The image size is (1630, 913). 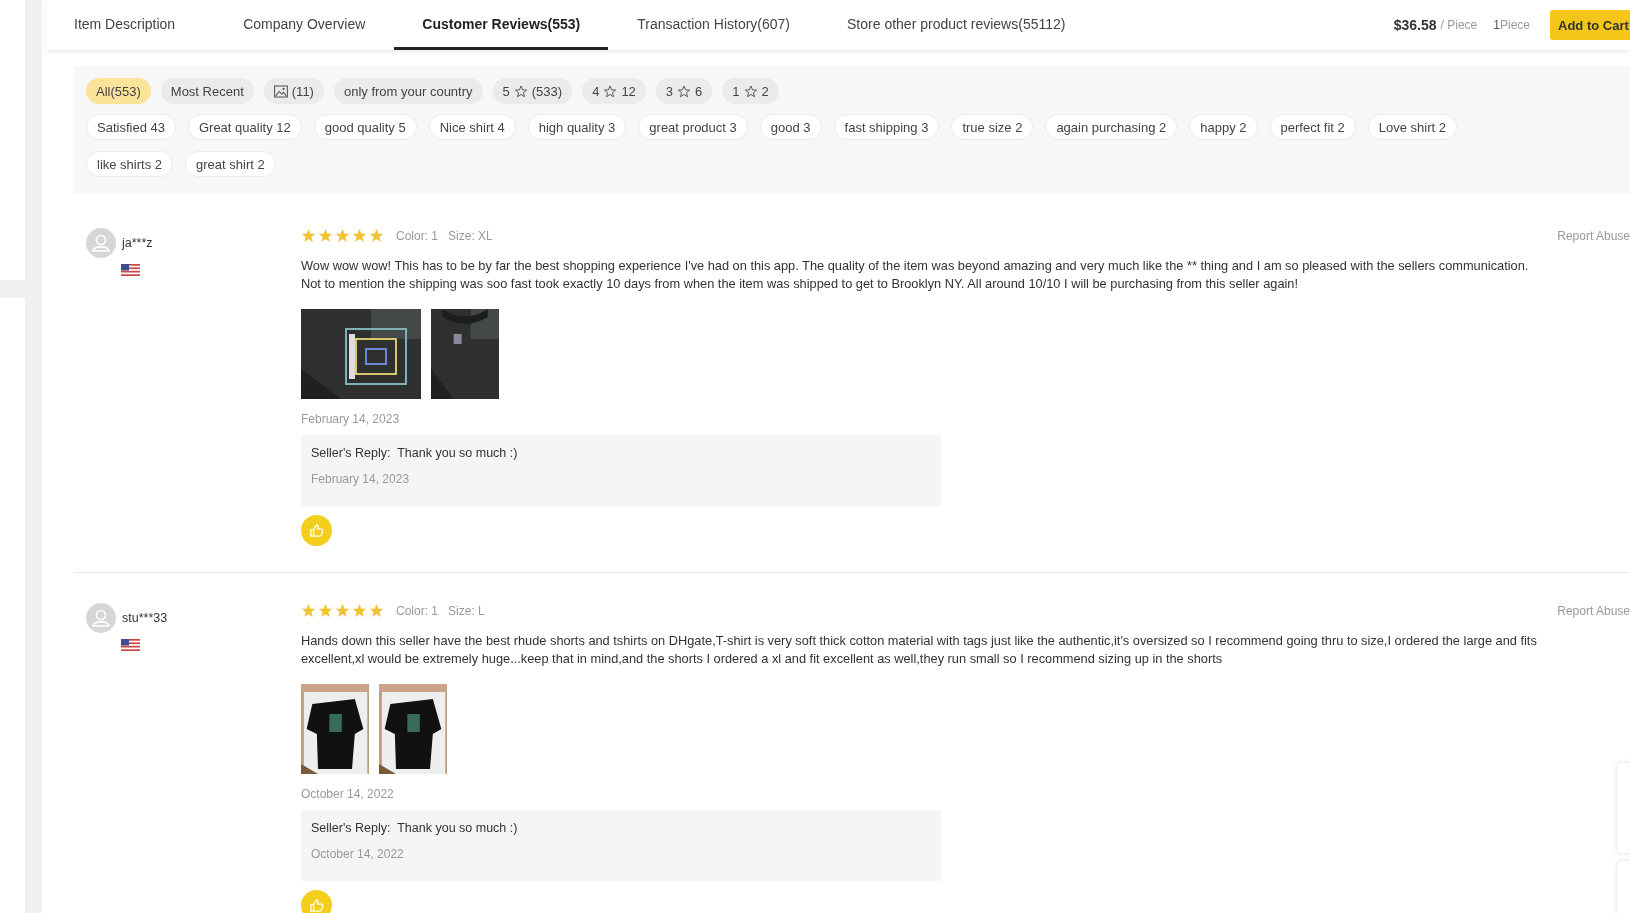 What do you see at coordinates (750, 91) in the screenshot?
I see `filter-chip: 1 2` at bounding box center [750, 91].